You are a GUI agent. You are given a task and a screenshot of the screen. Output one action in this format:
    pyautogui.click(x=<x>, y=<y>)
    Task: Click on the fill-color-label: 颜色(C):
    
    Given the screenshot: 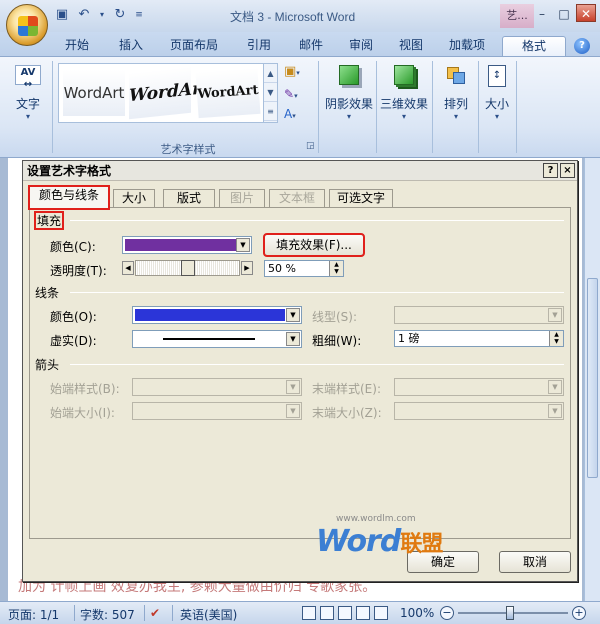 What is the action you would take?
    pyautogui.click(x=73, y=247)
    